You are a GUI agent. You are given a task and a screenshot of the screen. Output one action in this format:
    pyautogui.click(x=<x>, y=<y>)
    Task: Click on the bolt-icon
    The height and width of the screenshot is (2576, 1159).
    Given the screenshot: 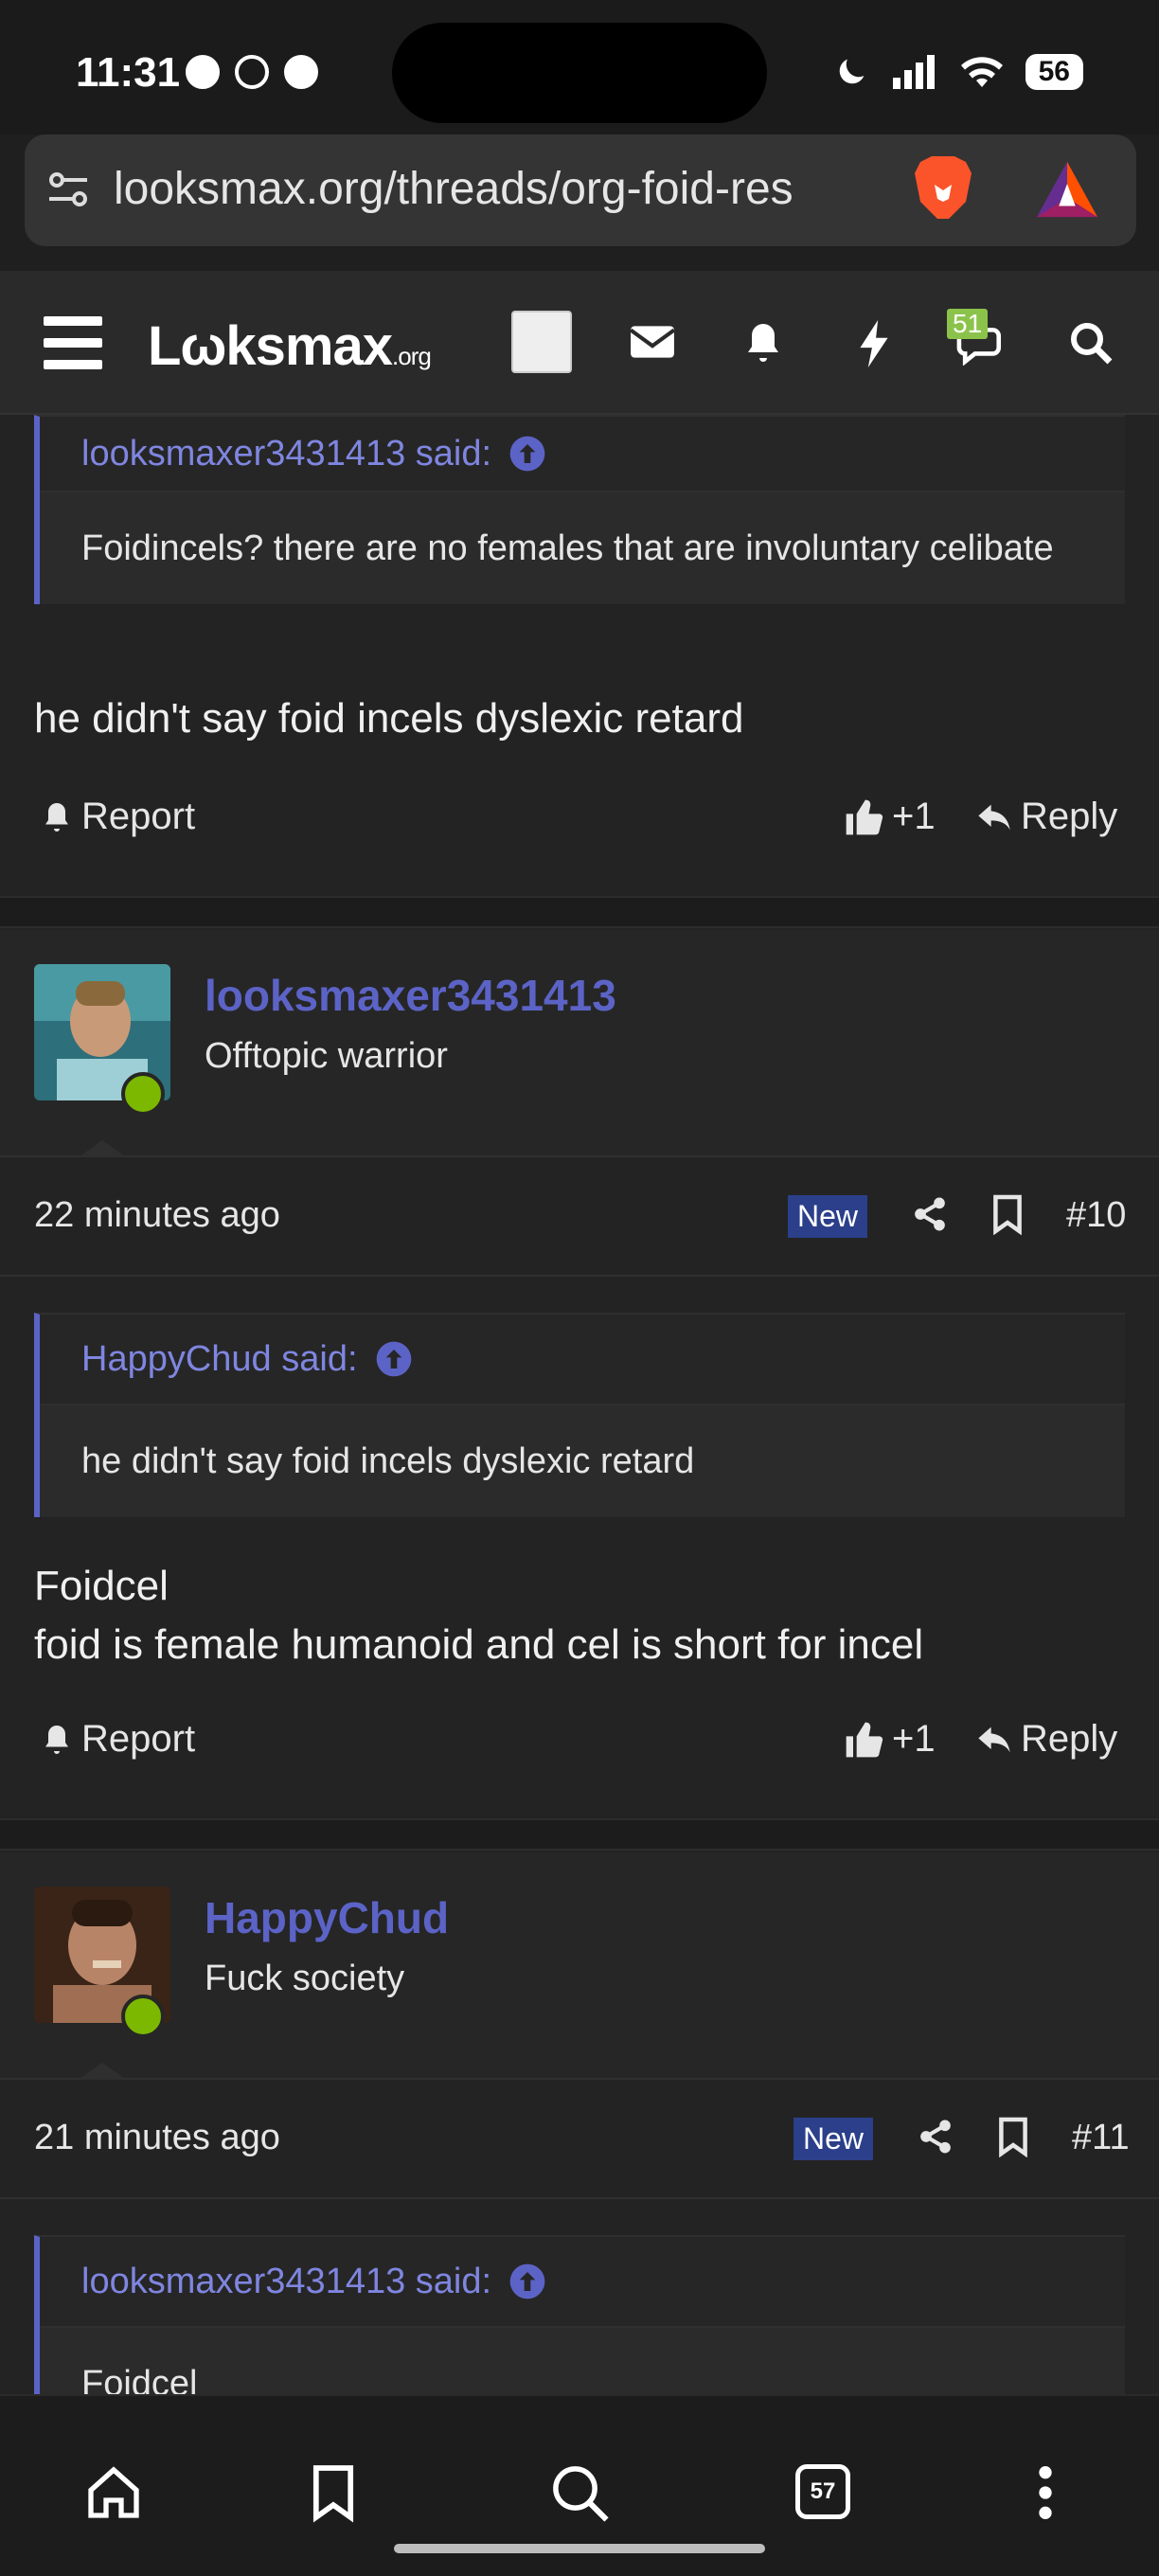 What is the action you would take?
    pyautogui.click(x=874, y=343)
    